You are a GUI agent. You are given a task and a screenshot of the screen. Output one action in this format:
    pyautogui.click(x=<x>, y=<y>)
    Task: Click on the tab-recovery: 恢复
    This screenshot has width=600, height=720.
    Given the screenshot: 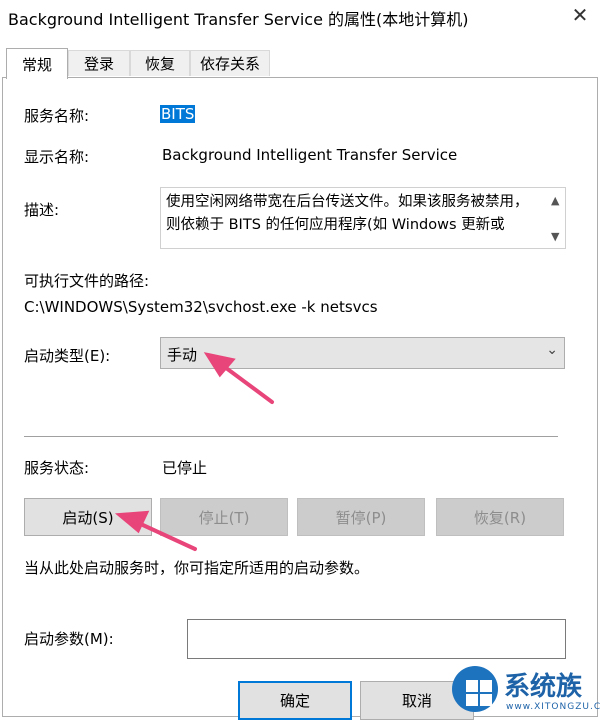 What is the action you would take?
    pyautogui.click(x=160, y=63)
    